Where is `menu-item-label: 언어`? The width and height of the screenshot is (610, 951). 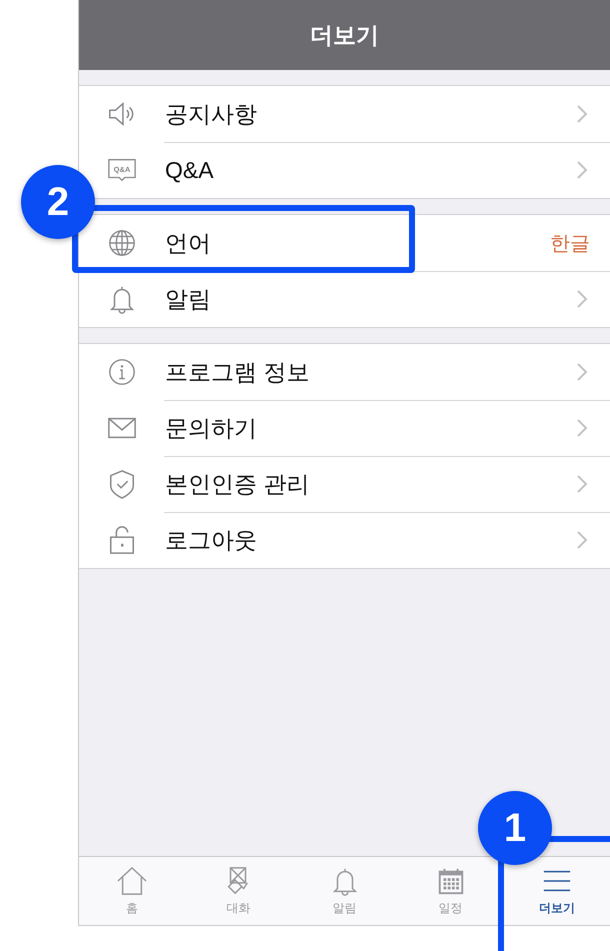 menu-item-label: 언어 is located at coordinates (188, 243).